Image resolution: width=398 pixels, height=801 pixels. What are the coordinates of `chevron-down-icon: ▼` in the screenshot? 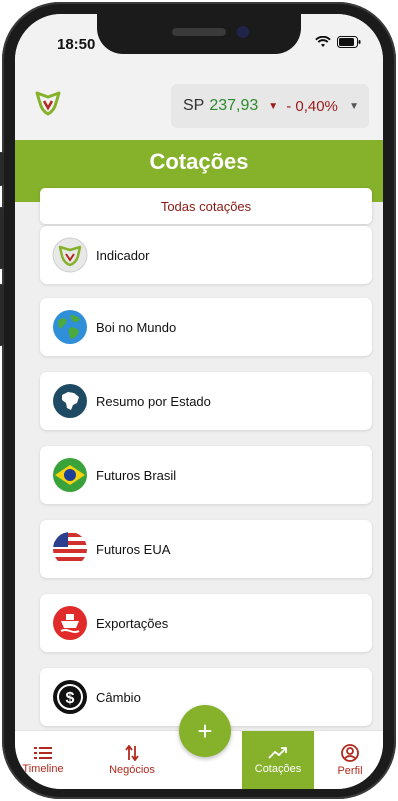 It's located at (354, 106).